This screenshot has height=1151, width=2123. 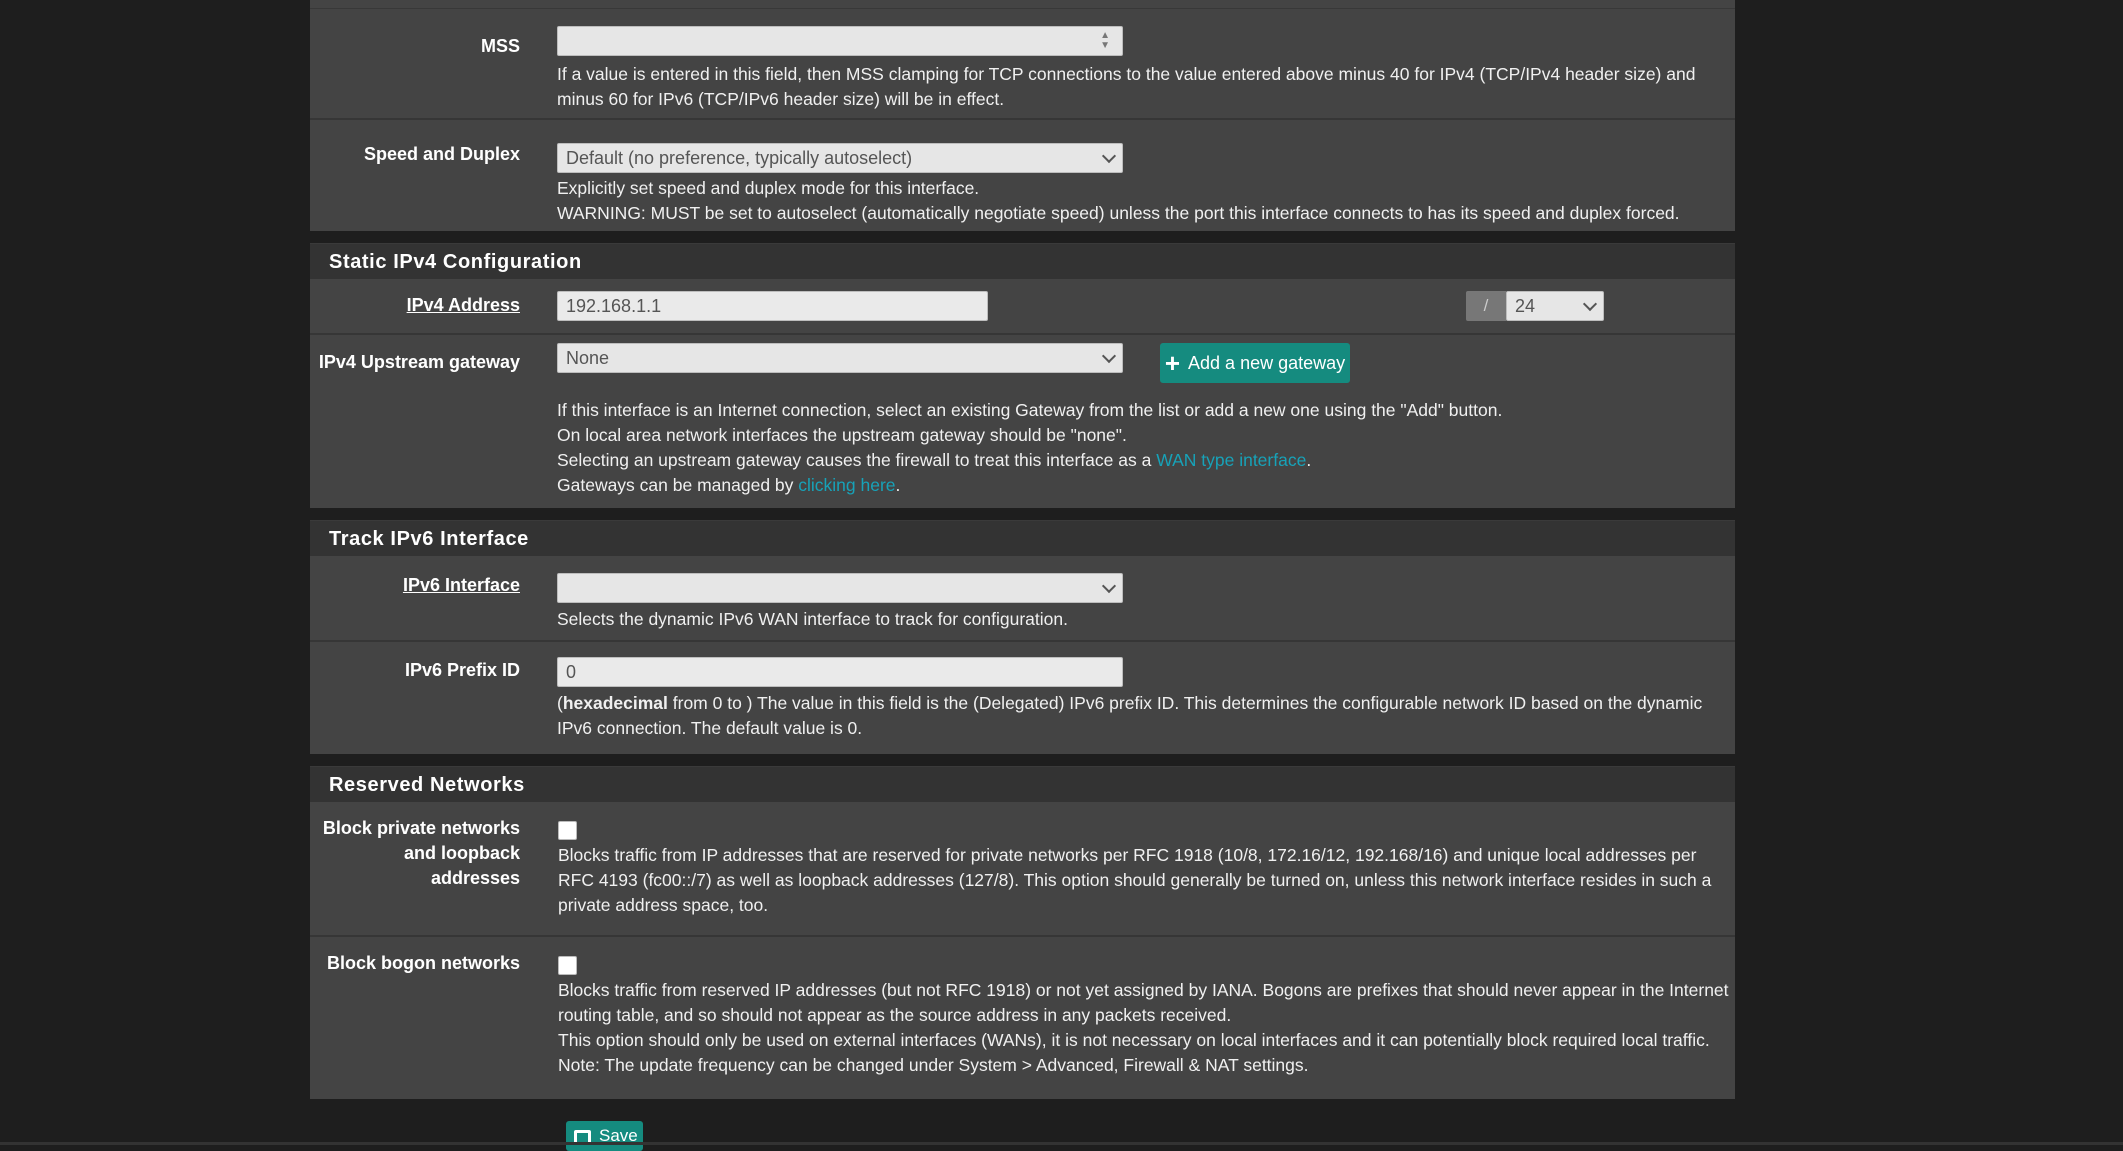 What do you see at coordinates (772, 306) in the screenshot?
I see `ipv4-address-input: 192.168.1.1` at bounding box center [772, 306].